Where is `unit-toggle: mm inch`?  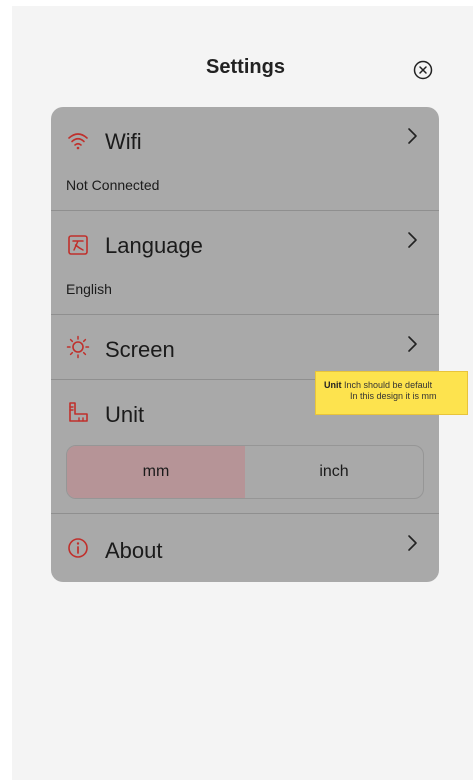 unit-toggle: mm inch is located at coordinates (245, 472).